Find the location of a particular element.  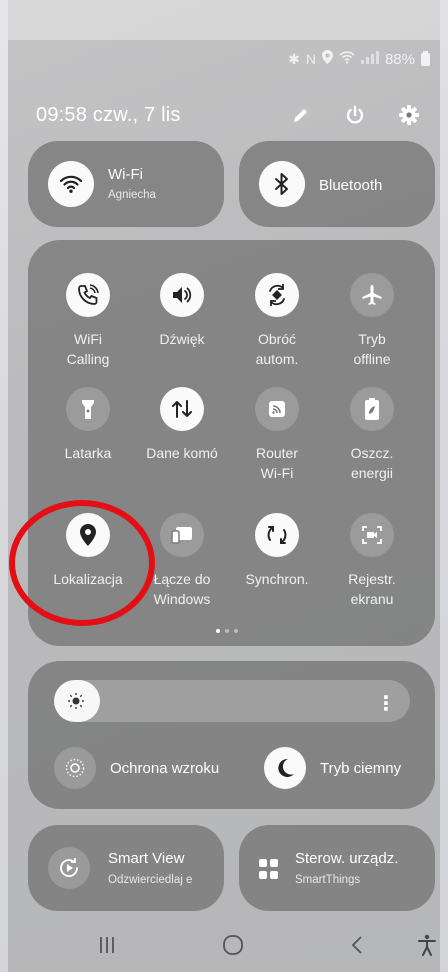

dark-mode-icon is located at coordinates (285, 768).